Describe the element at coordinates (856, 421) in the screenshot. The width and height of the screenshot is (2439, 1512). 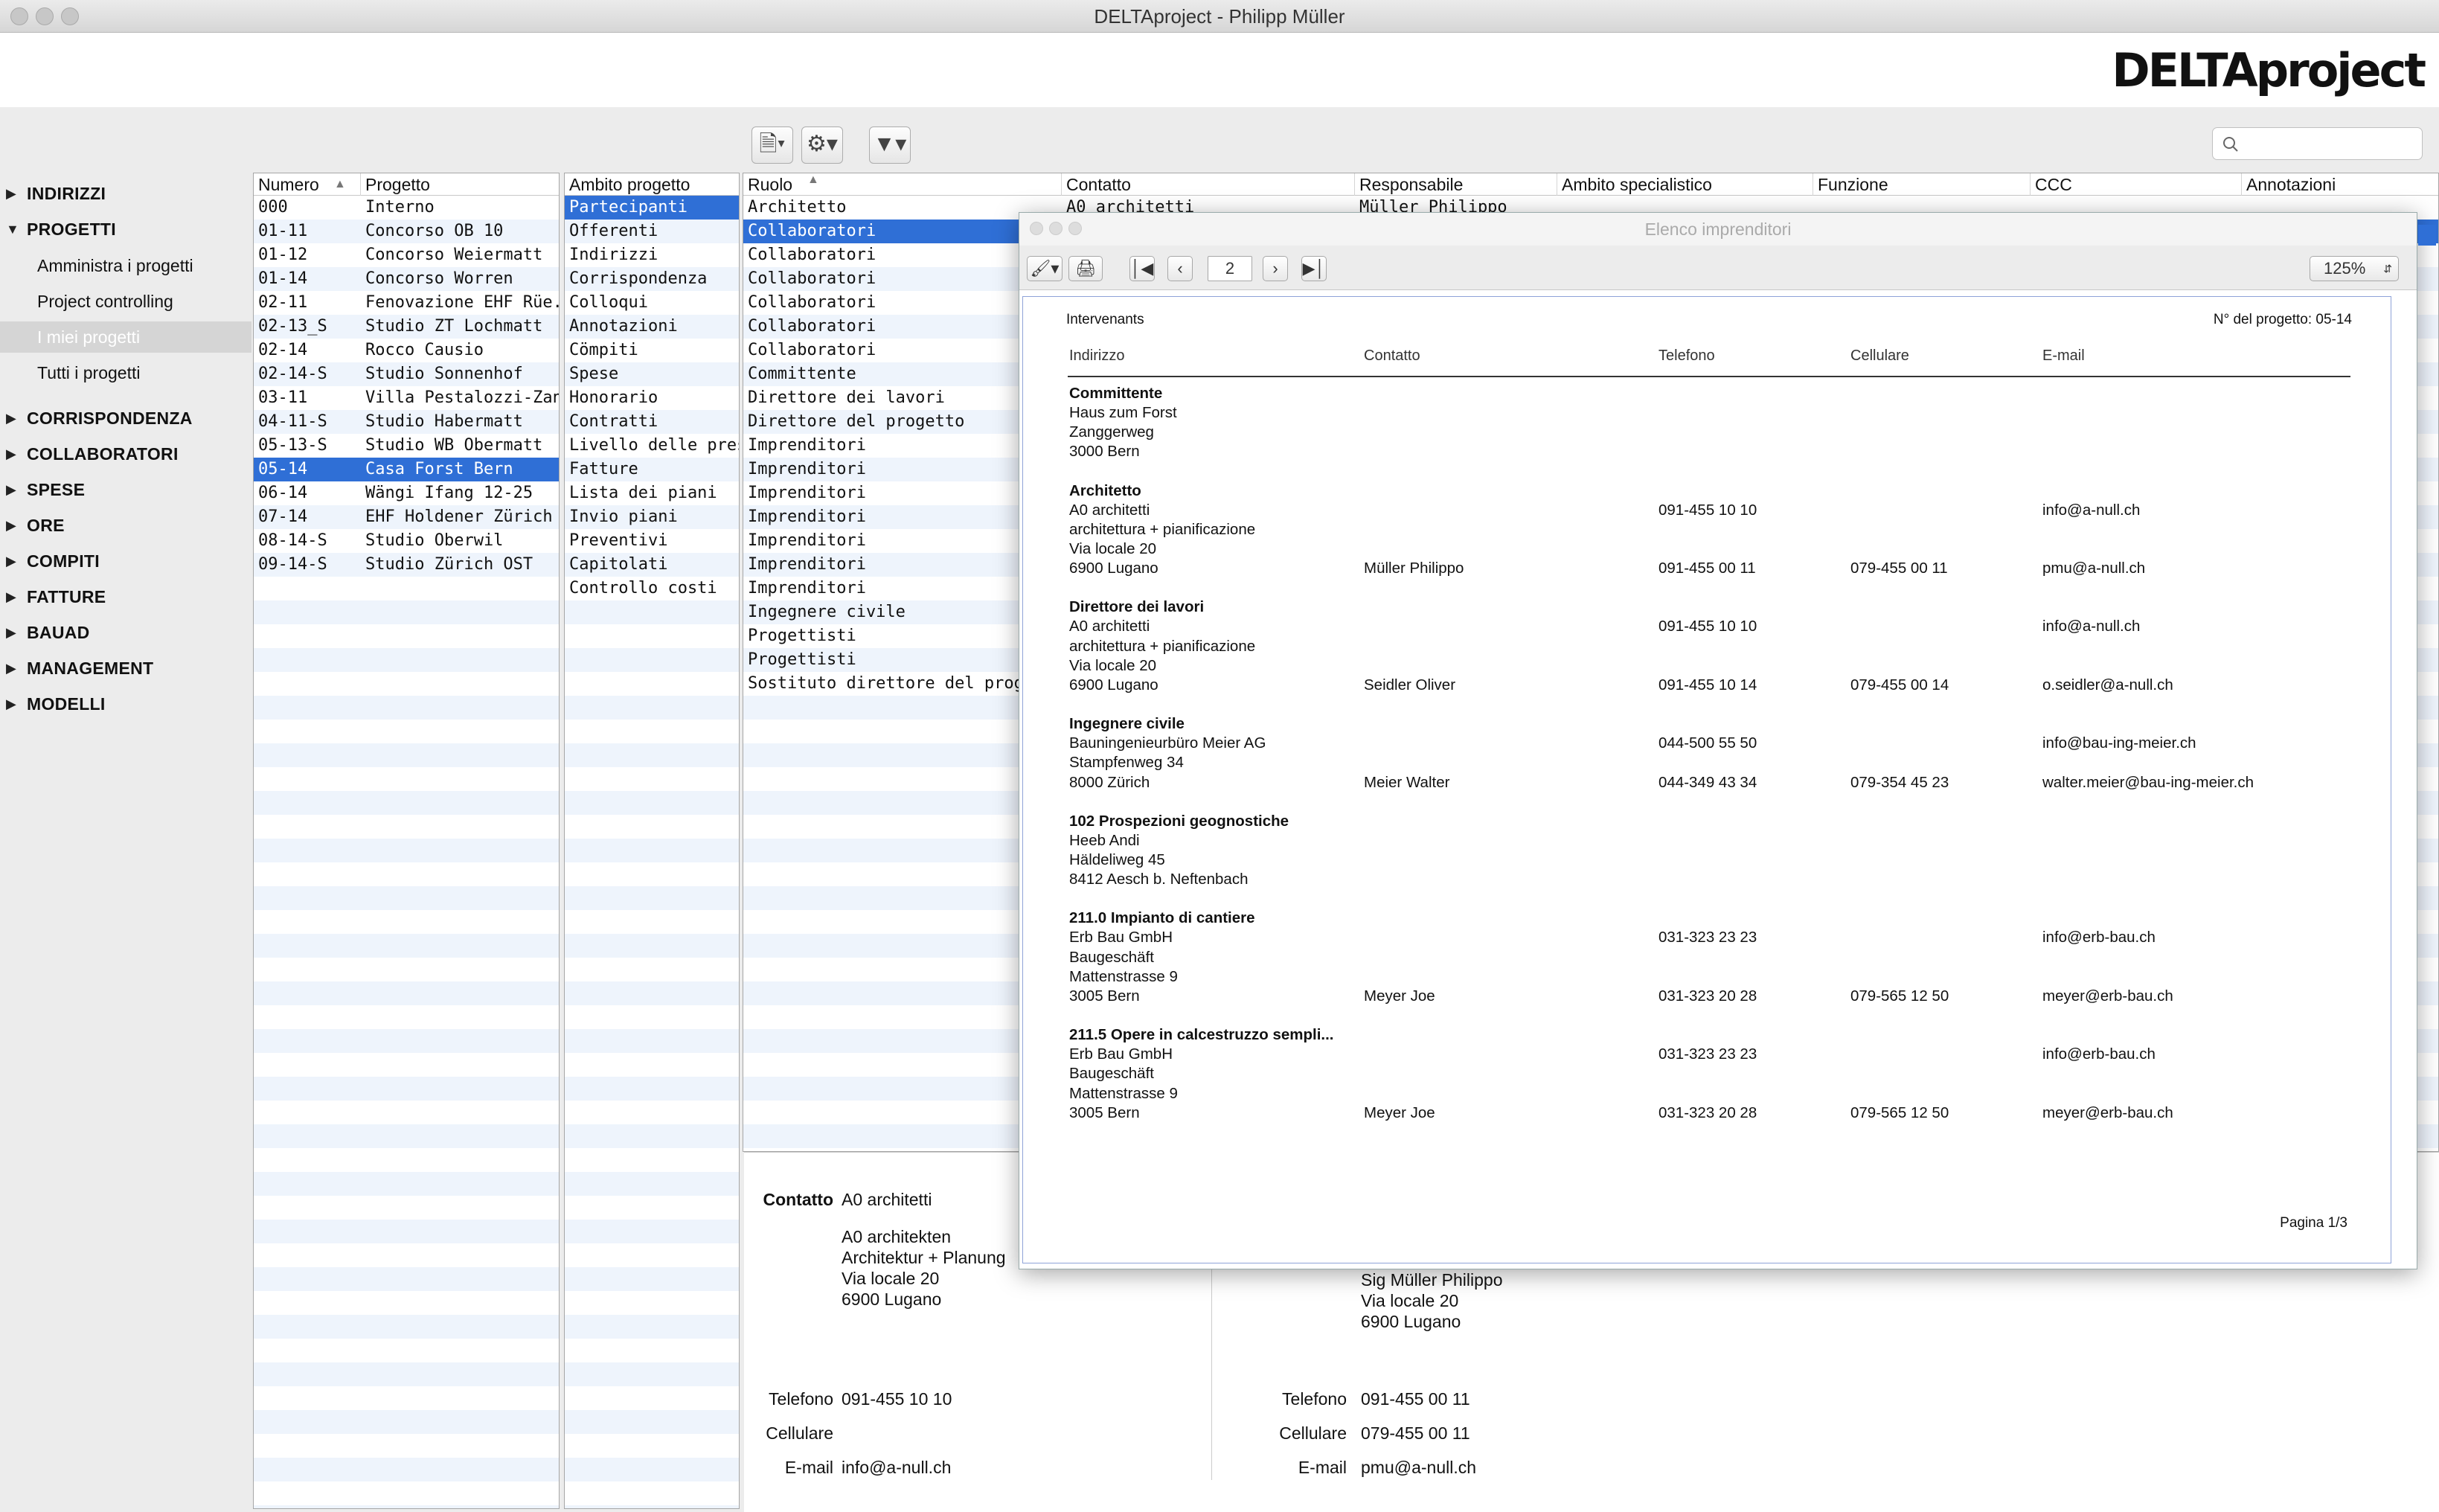
I see `role-name: Direttore del progetto` at that location.